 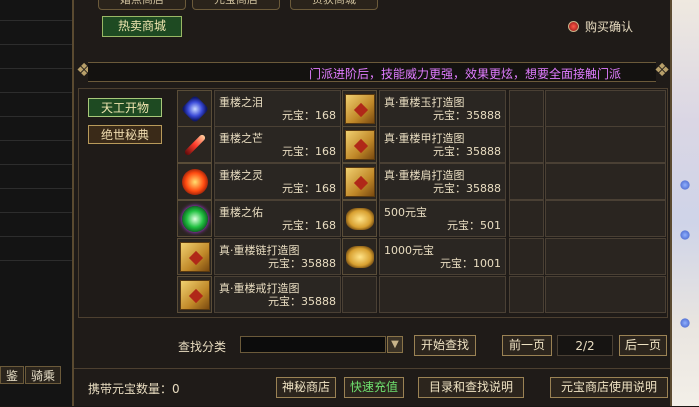 What do you see at coordinates (442, 144) in the screenshot?
I see `item-info: 真·重楼甲打造图 元宝：35888` at bounding box center [442, 144].